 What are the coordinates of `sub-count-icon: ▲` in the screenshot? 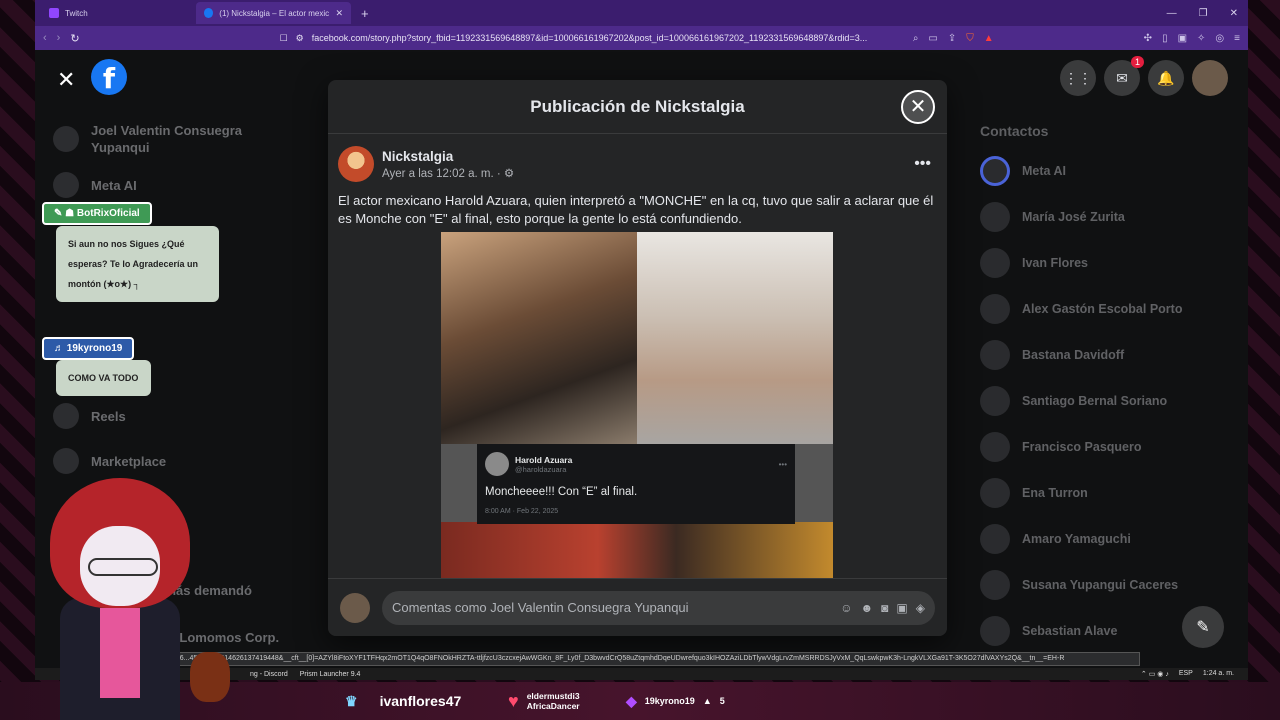 It's located at (707, 701).